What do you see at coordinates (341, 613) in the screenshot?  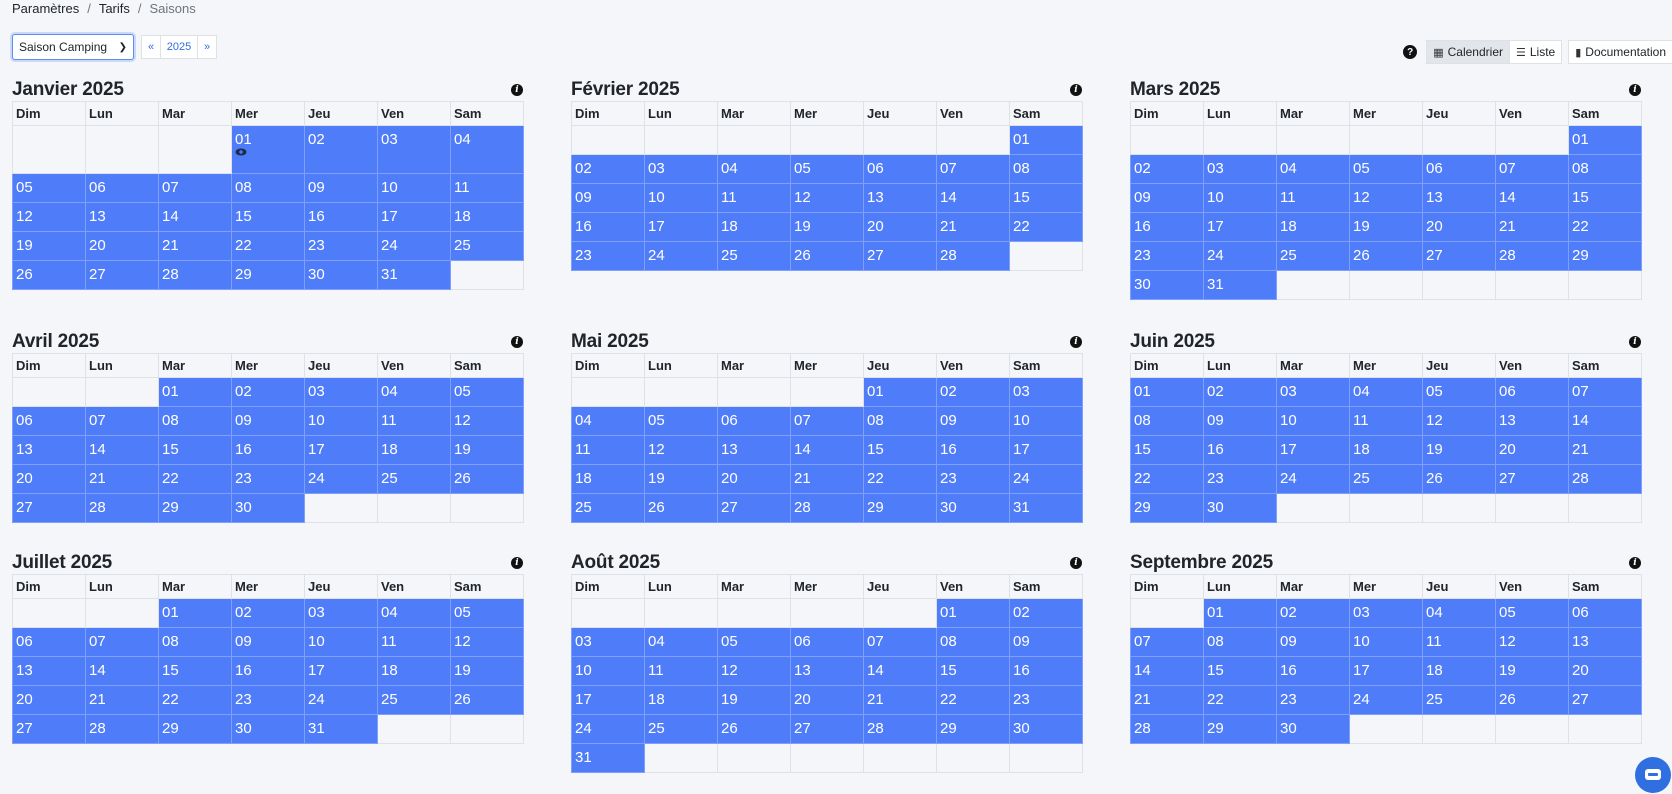 I see `calendar-day: 03` at bounding box center [341, 613].